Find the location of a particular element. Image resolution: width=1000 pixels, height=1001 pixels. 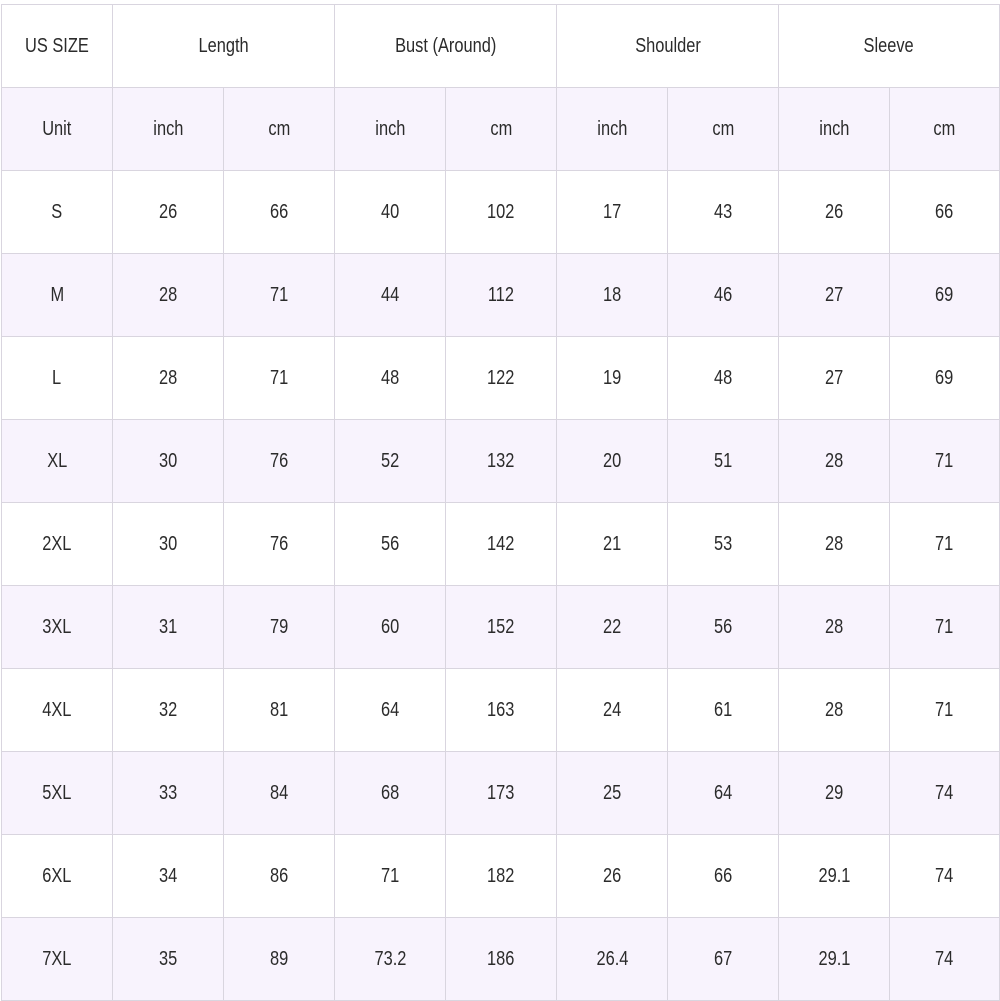

size-label: 6XL is located at coordinates (57, 875).